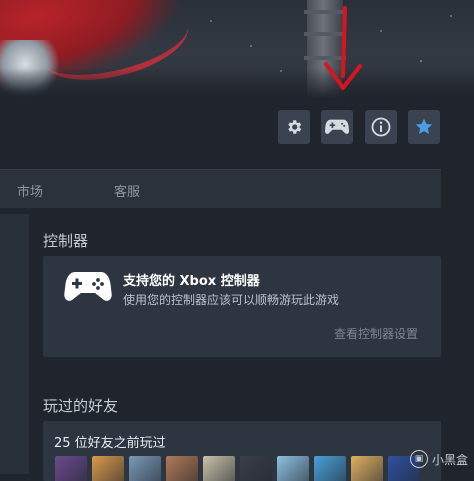 The image size is (474, 481). I want to click on red-arrow-annotation, so click(343, 48).